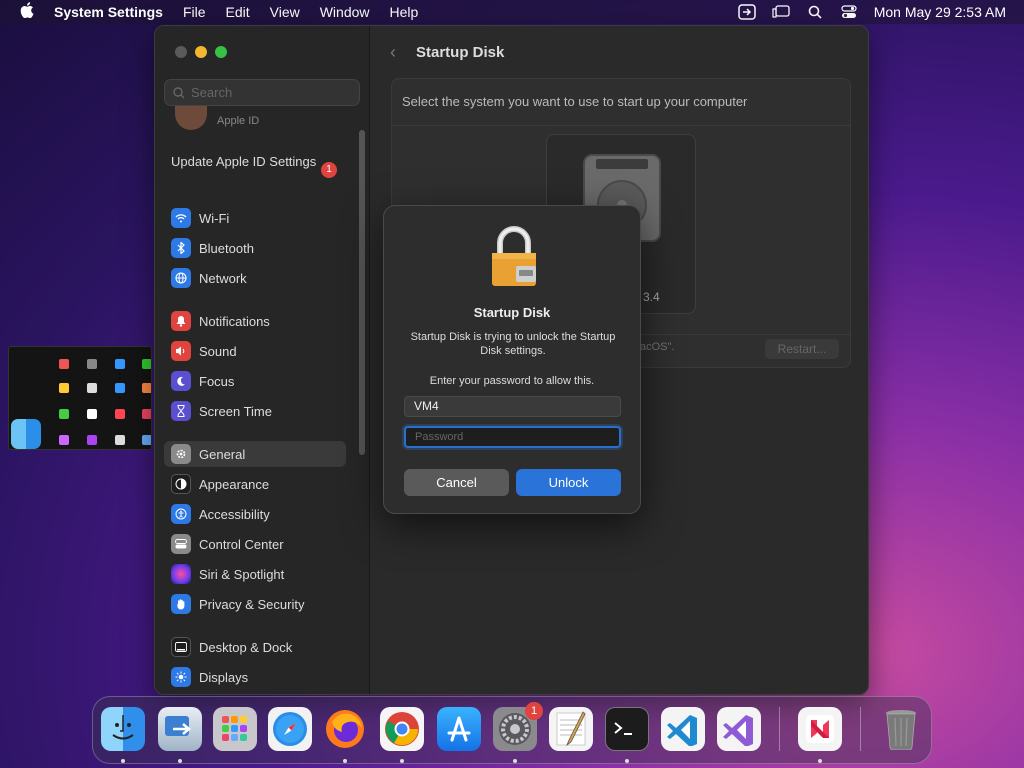 This screenshot has height=768, width=1024. What do you see at coordinates (940, 12) in the screenshot?
I see `menu-clock: Mon May 29 2:53 AM` at bounding box center [940, 12].